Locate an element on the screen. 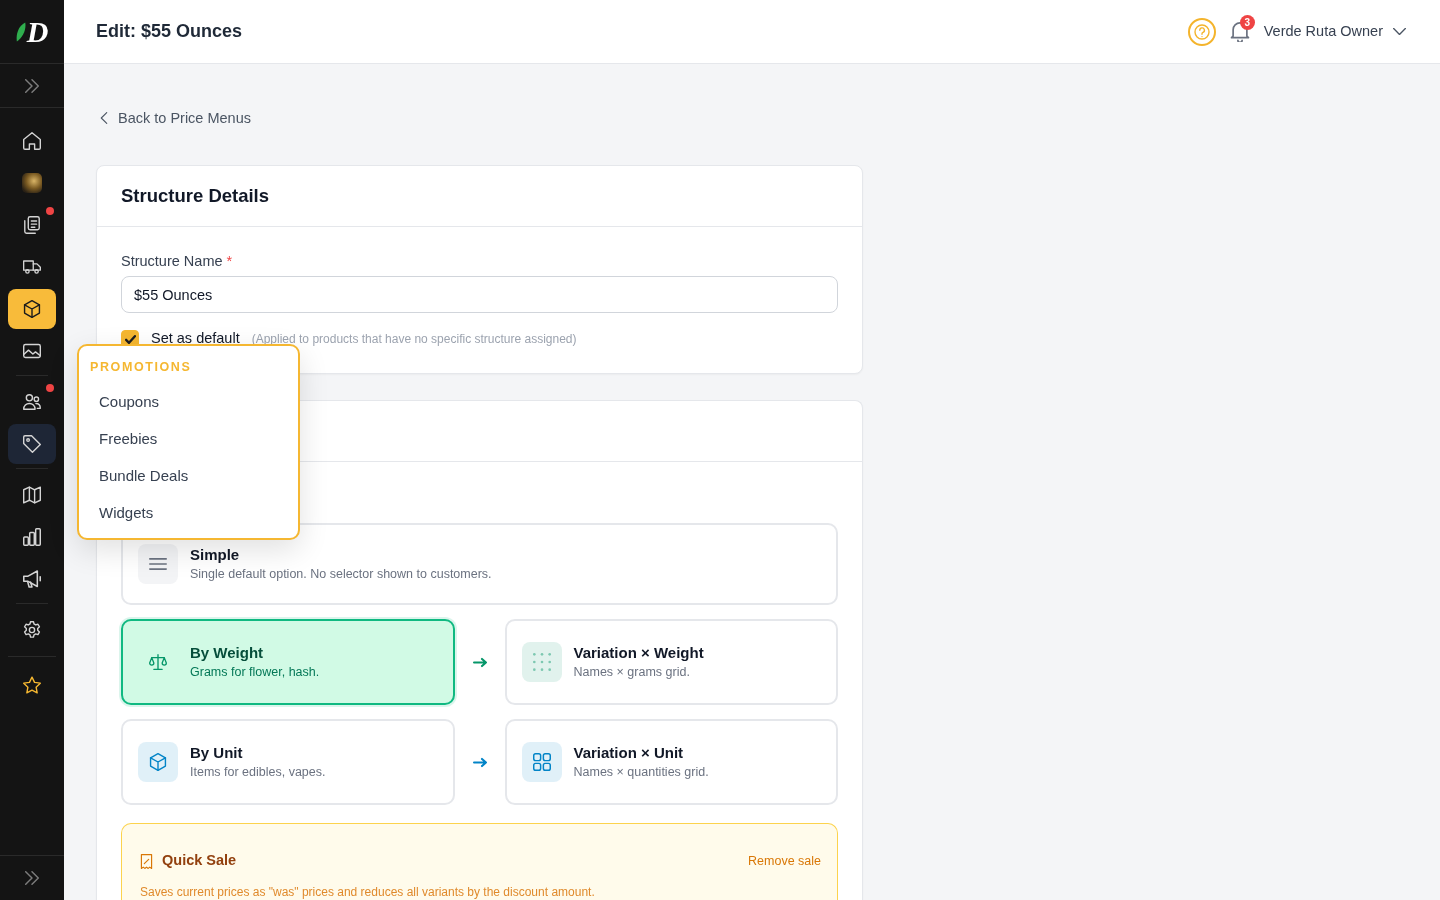 This screenshot has width=1440, height=900. menu-heading: PROMOTIONS is located at coordinates (141, 367).